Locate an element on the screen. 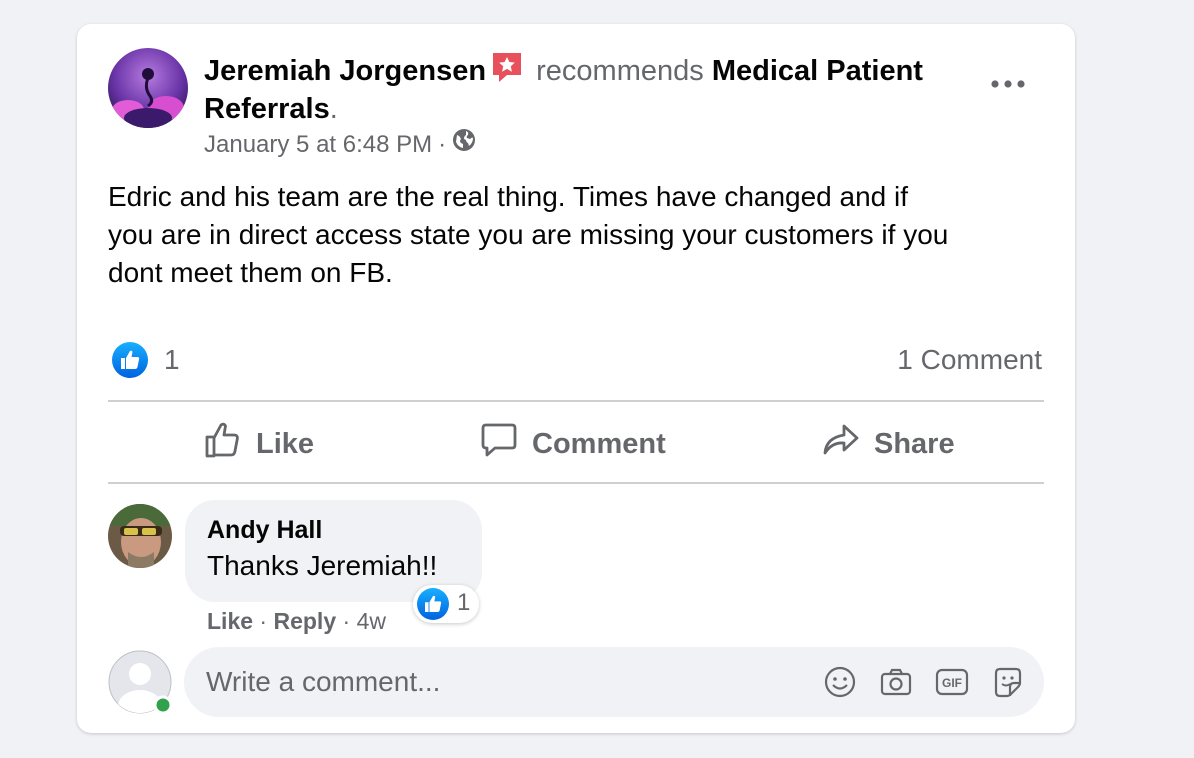  comment-actions: Like · Reply · 4w is located at coordinates (296, 621).